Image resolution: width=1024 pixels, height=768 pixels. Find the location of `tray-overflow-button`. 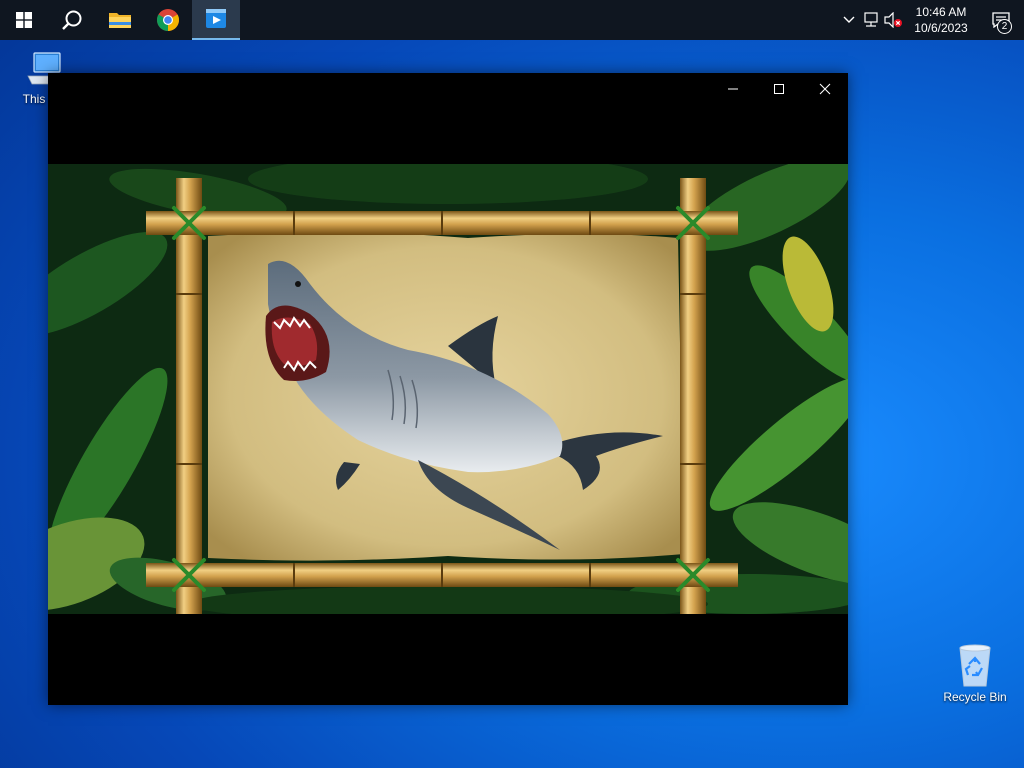

tray-overflow-button is located at coordinates (849, 20).